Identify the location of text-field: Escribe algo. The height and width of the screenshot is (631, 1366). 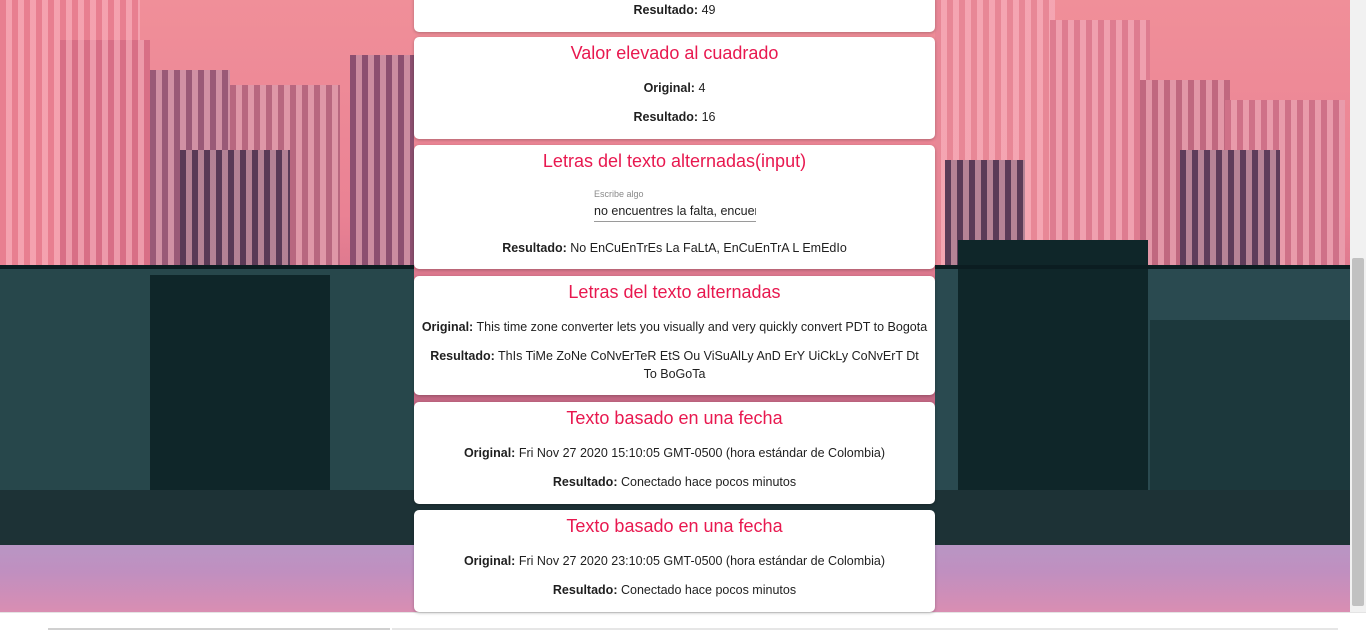
(675, 205).